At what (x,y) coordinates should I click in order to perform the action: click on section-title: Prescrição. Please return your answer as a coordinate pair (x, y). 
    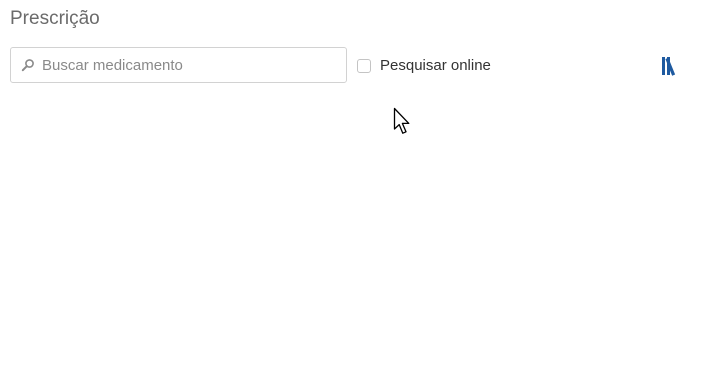
    Looking at the image, I should click on (55, 18).